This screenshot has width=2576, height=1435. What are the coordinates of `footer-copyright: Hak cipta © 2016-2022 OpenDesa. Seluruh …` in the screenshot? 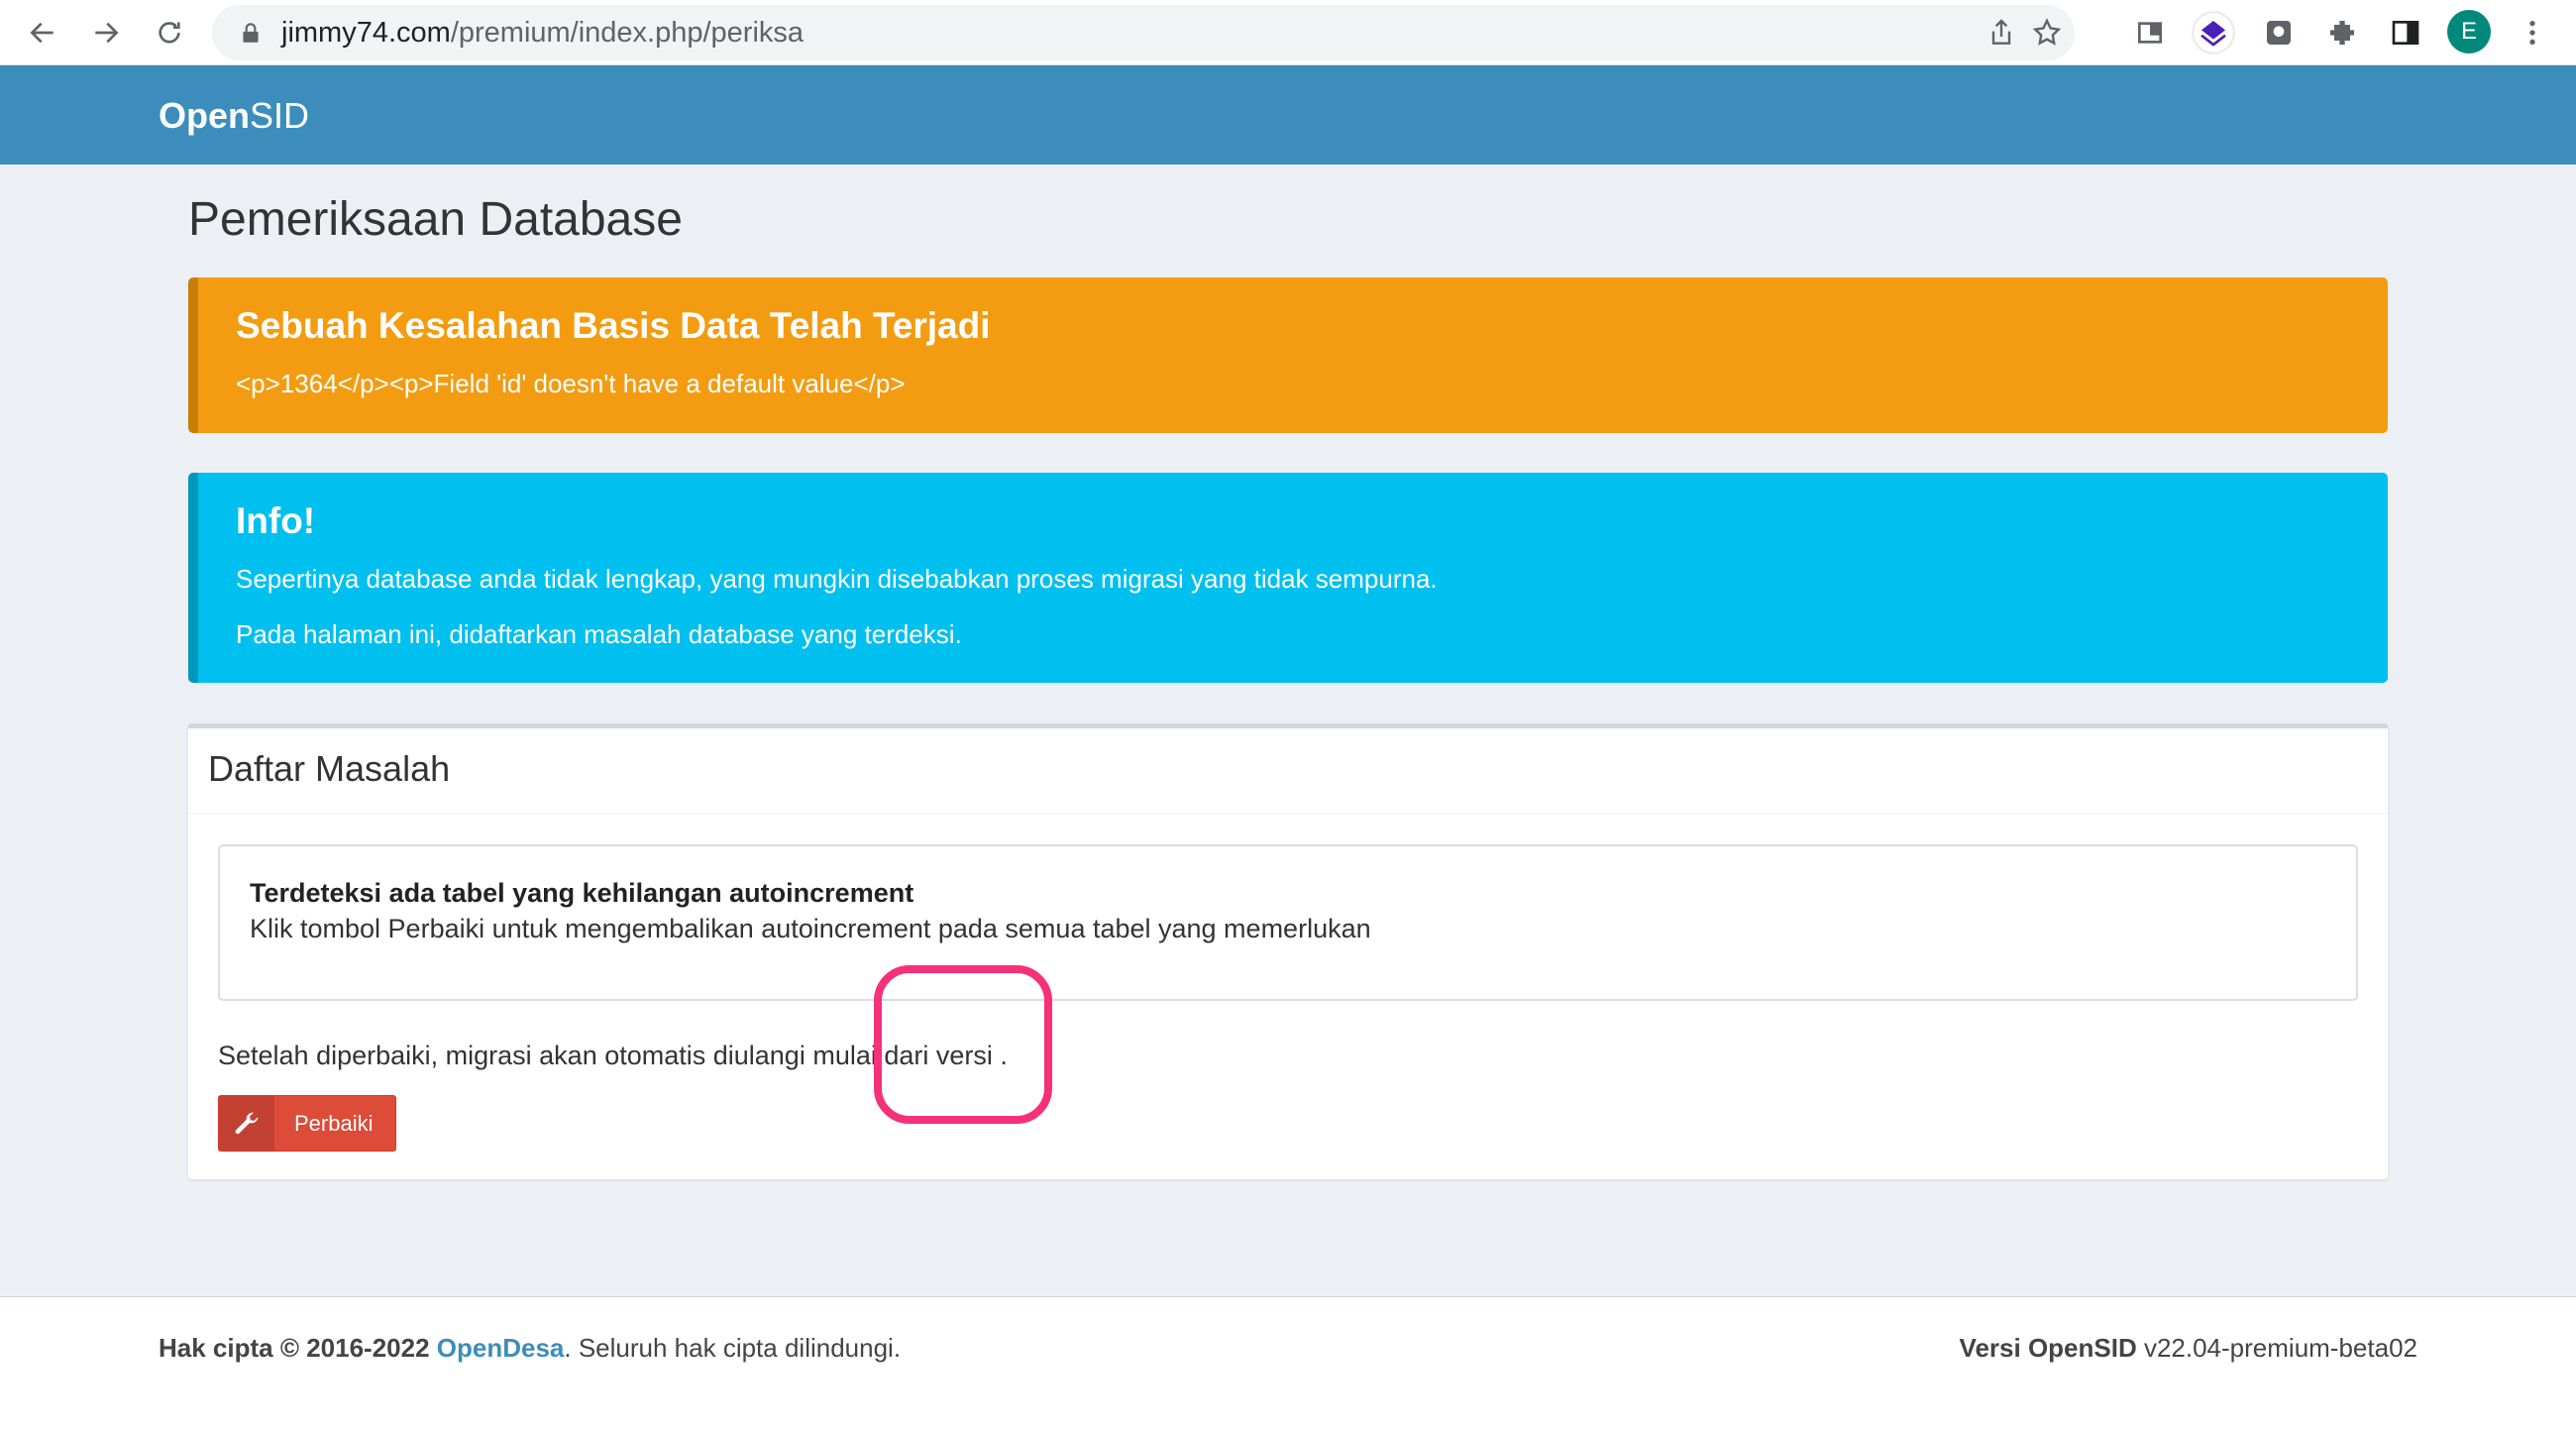 It's located at (530, 1349).